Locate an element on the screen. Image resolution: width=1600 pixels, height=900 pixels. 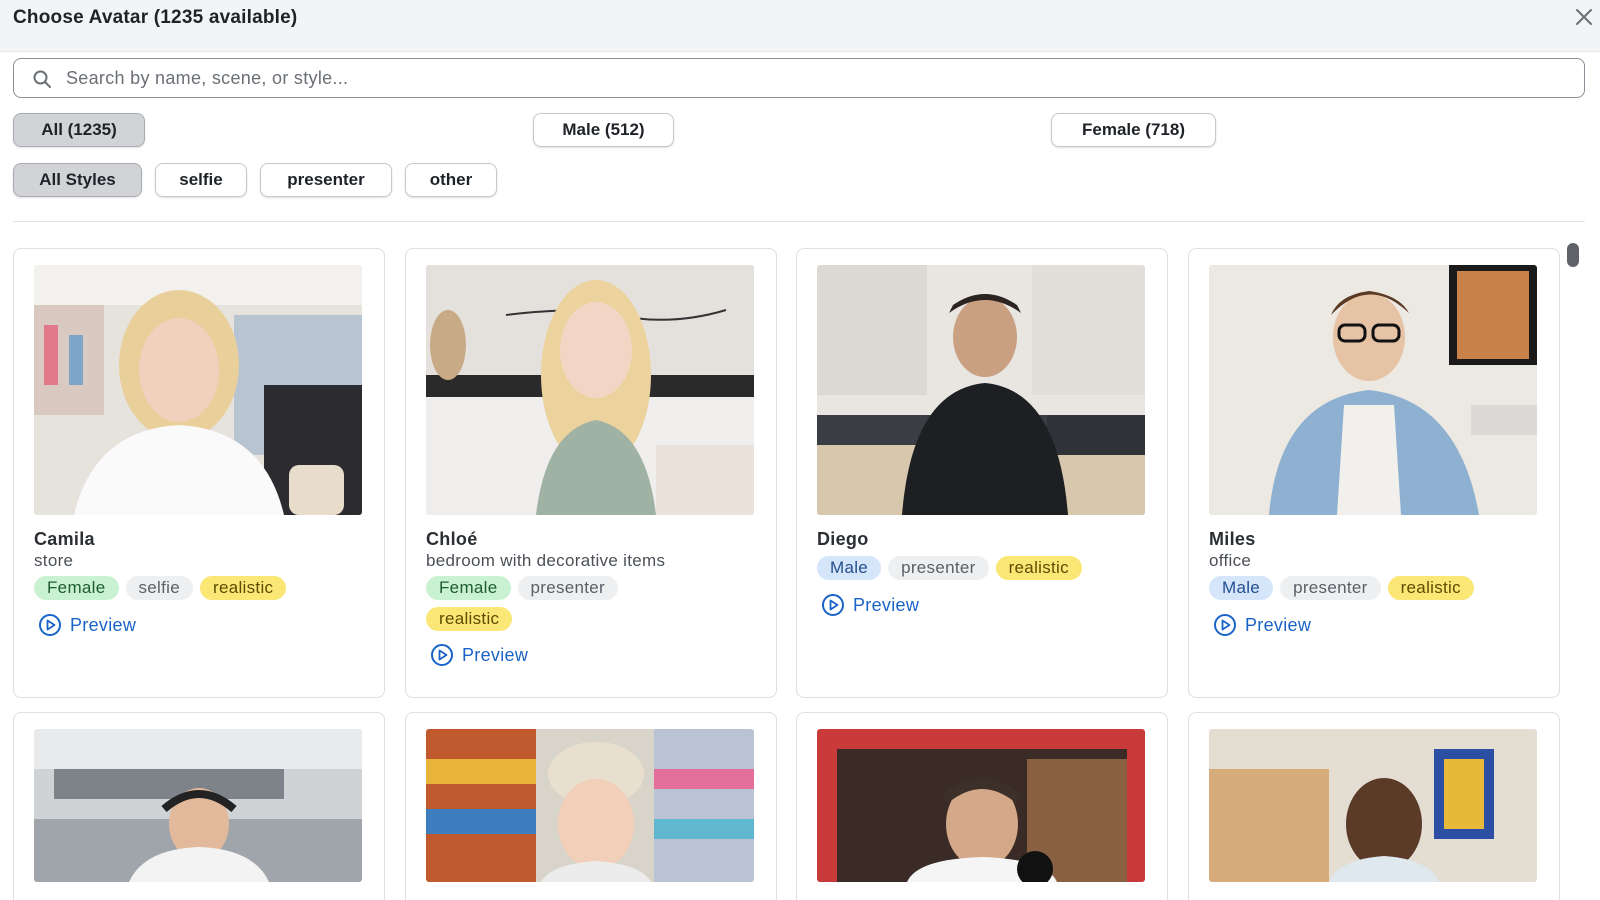
avatar-tags: Female selfie realistic is located at coordinates (204, 588).